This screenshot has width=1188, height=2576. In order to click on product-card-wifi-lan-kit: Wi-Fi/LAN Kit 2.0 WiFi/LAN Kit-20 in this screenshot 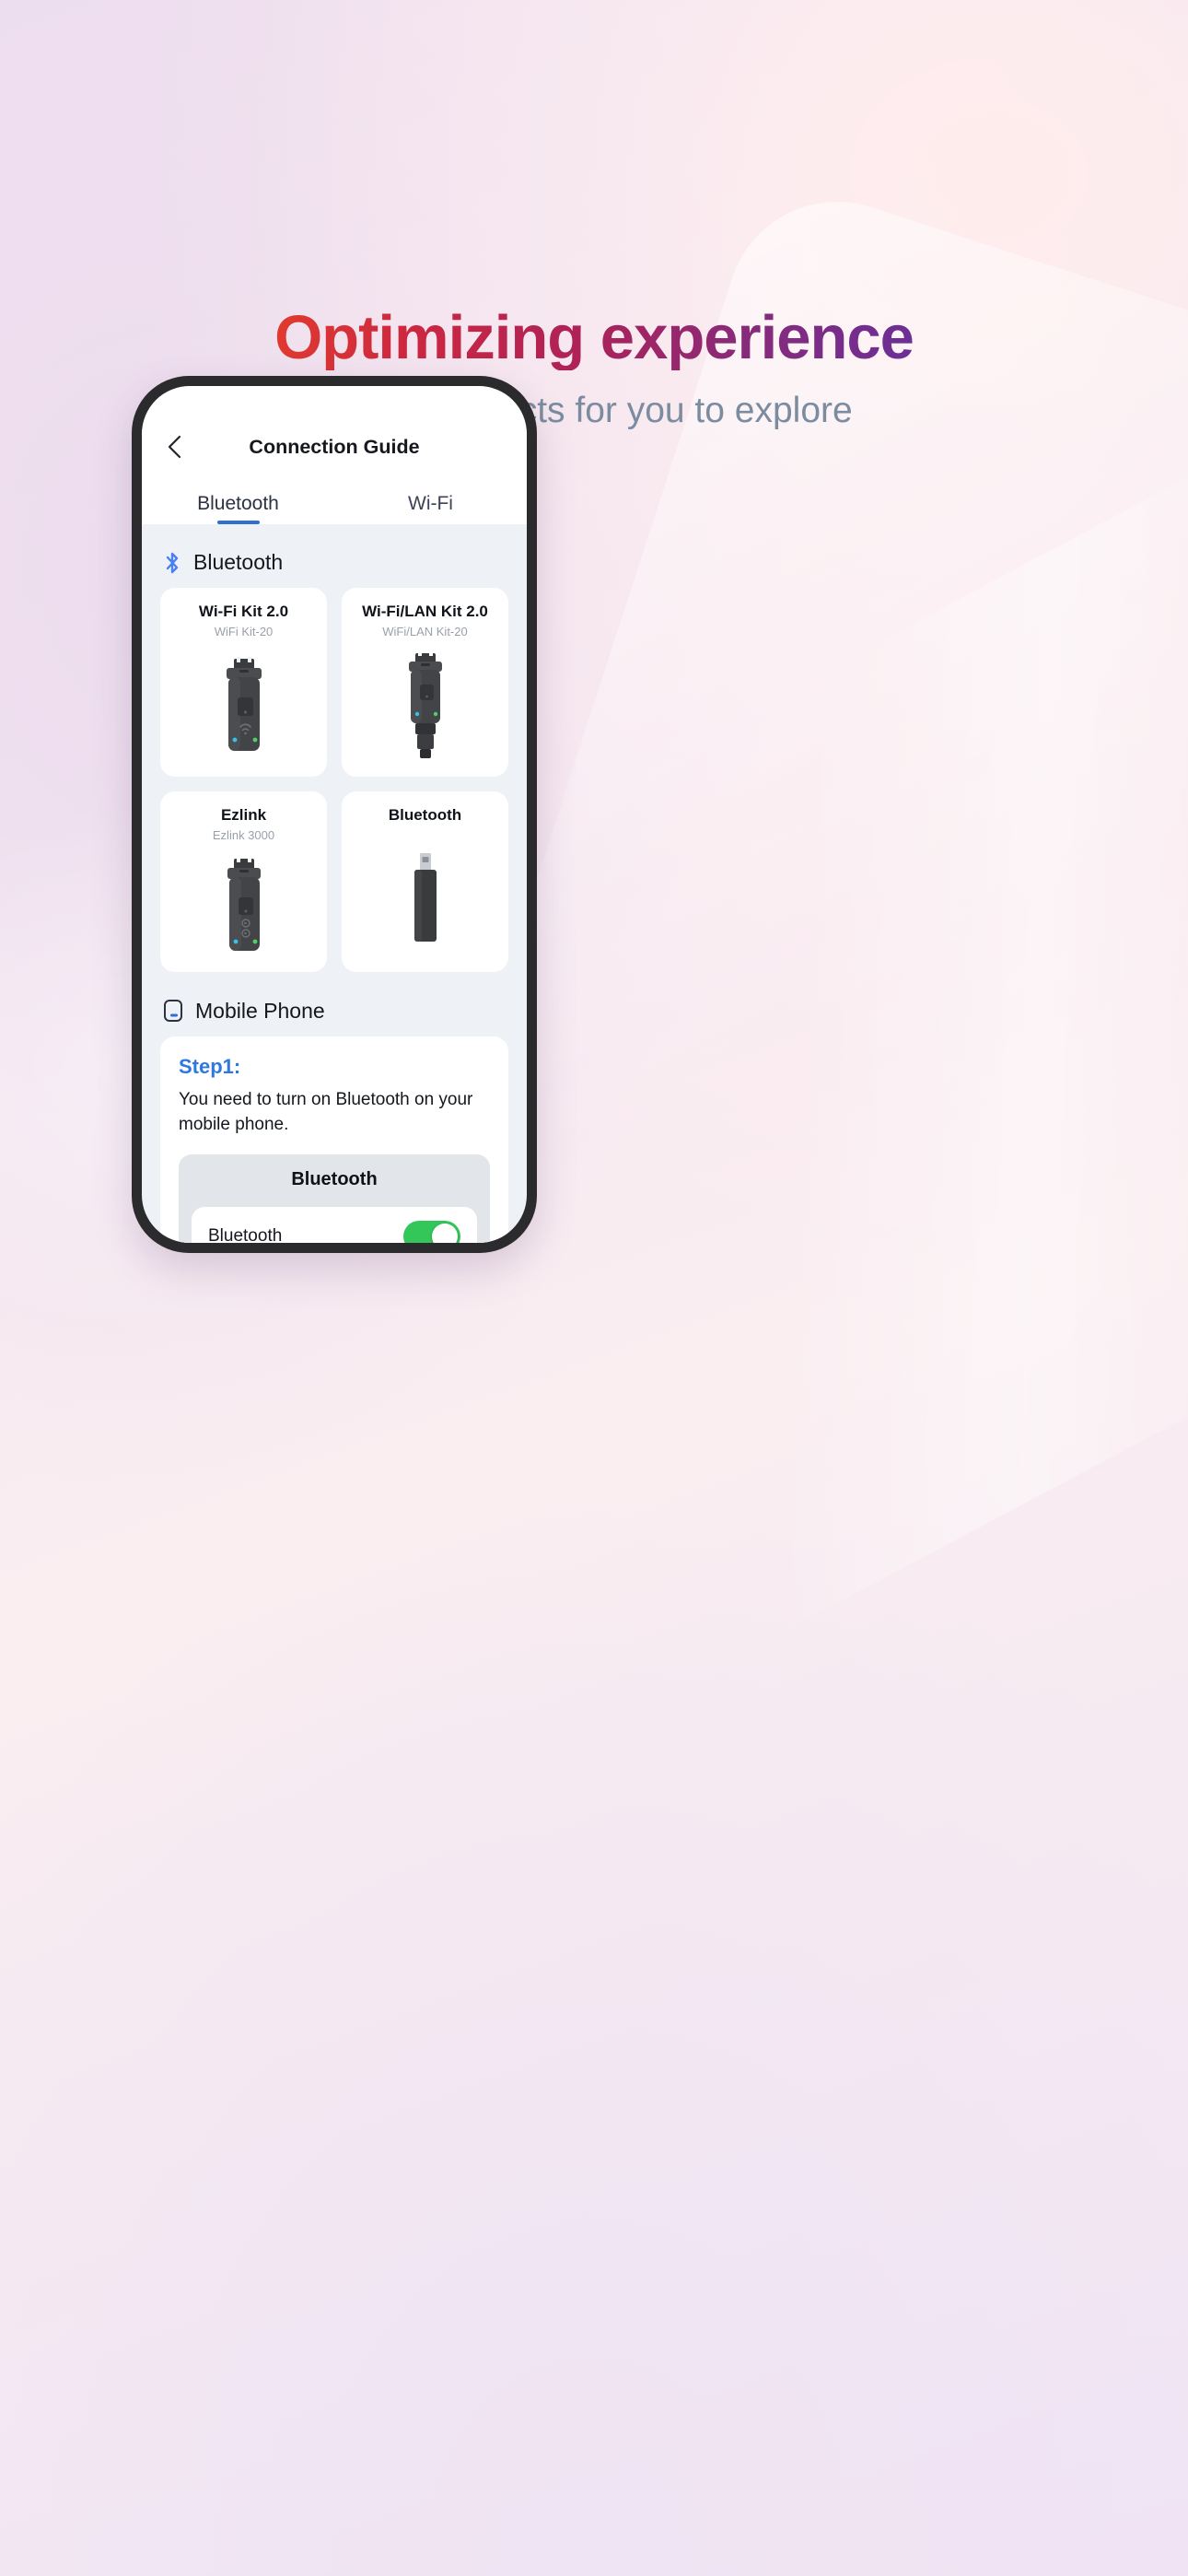, I will do `click(425, 682)`.